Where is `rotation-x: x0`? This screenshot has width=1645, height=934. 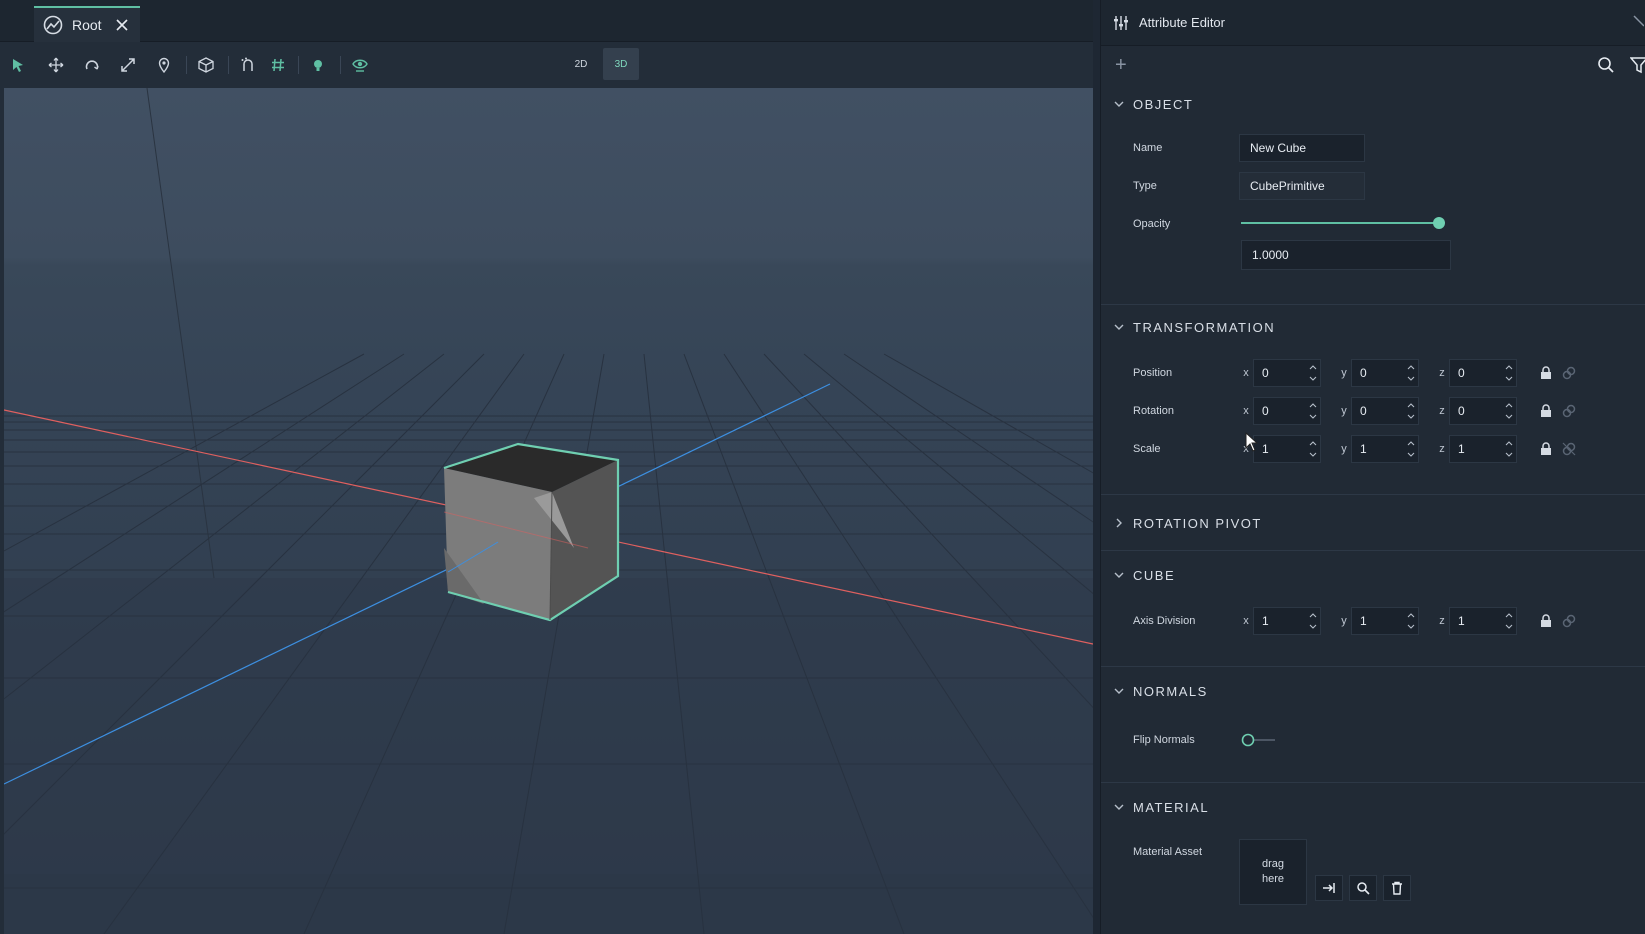
rotation-x: x0 is located at coordinates (1281, 411).